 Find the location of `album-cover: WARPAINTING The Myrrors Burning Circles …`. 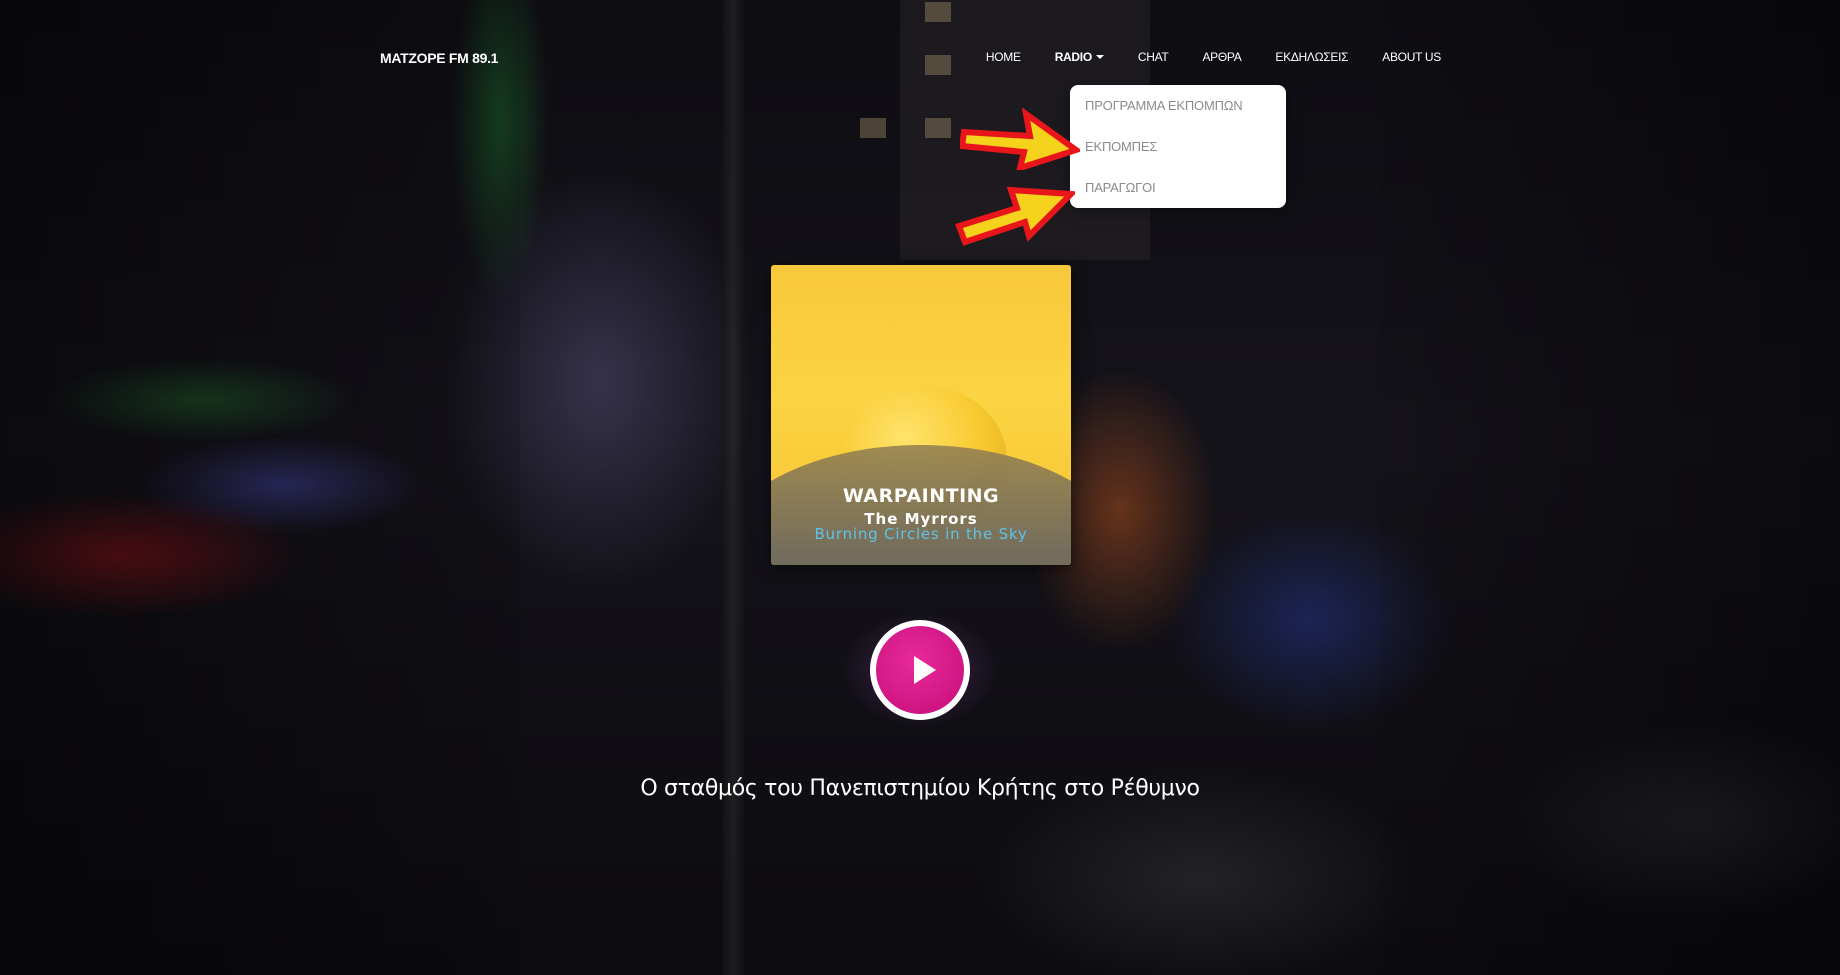

album-cover: WARPAINTING The Myrrors Burning Circles … is located at coordinates (921, 415).